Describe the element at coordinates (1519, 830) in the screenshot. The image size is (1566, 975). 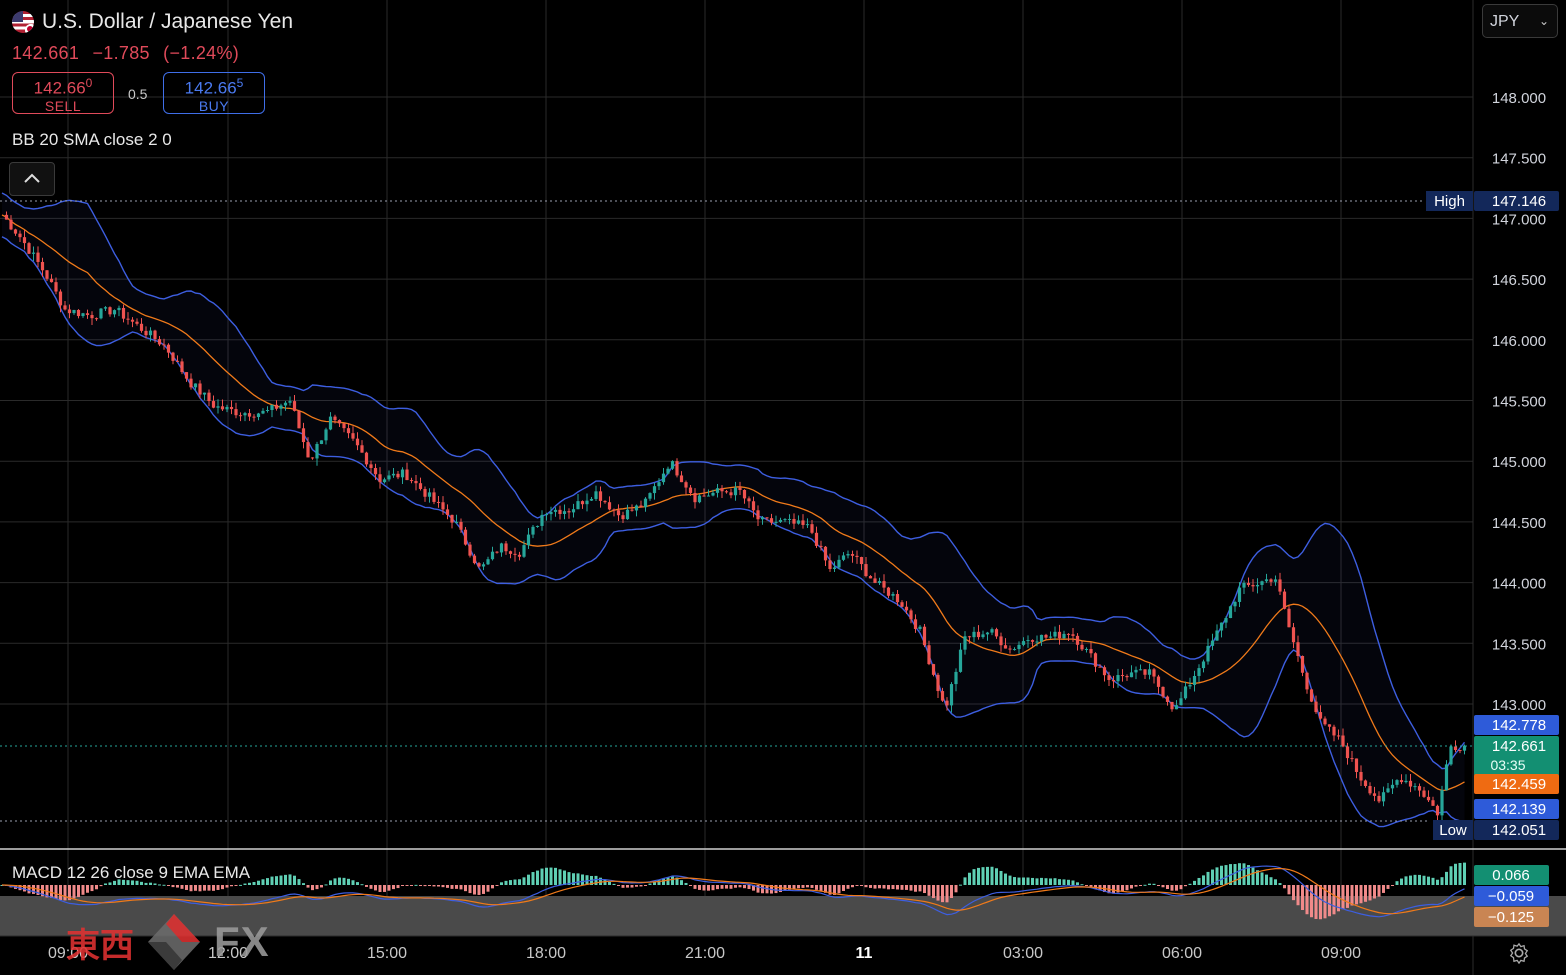
I see `price-tag-value: 142.051` at that location.